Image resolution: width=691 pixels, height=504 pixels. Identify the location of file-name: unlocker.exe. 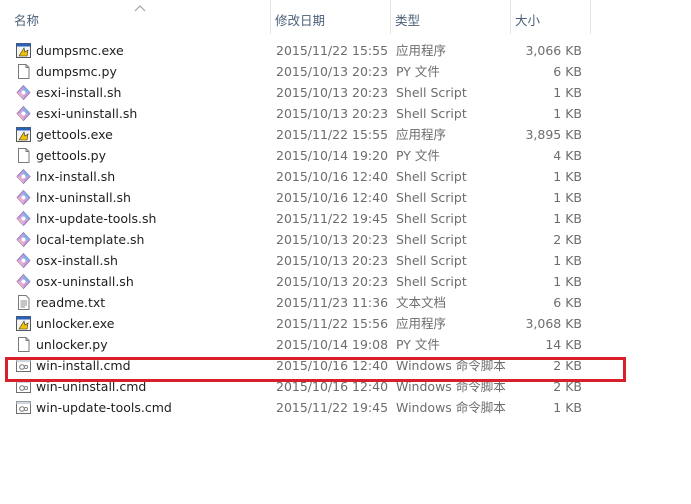
(75, 323).